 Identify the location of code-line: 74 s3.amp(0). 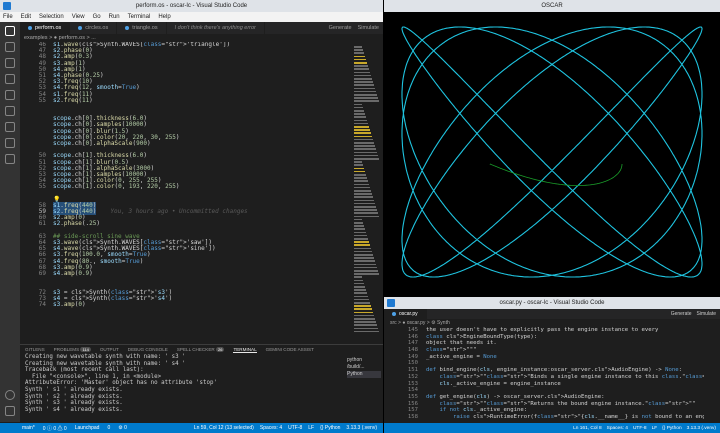
(185, 304).